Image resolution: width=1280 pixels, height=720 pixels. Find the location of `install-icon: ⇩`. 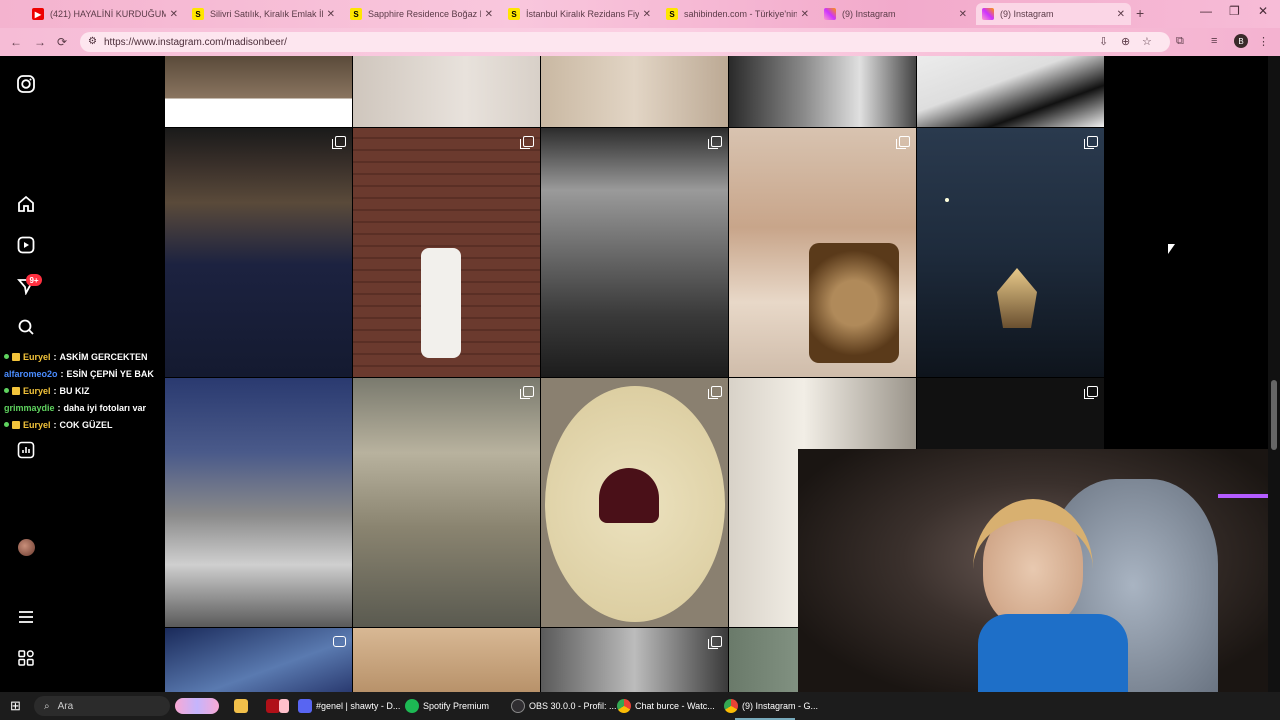

install-icon: ⇩ is located at coordinates (1103, 41).